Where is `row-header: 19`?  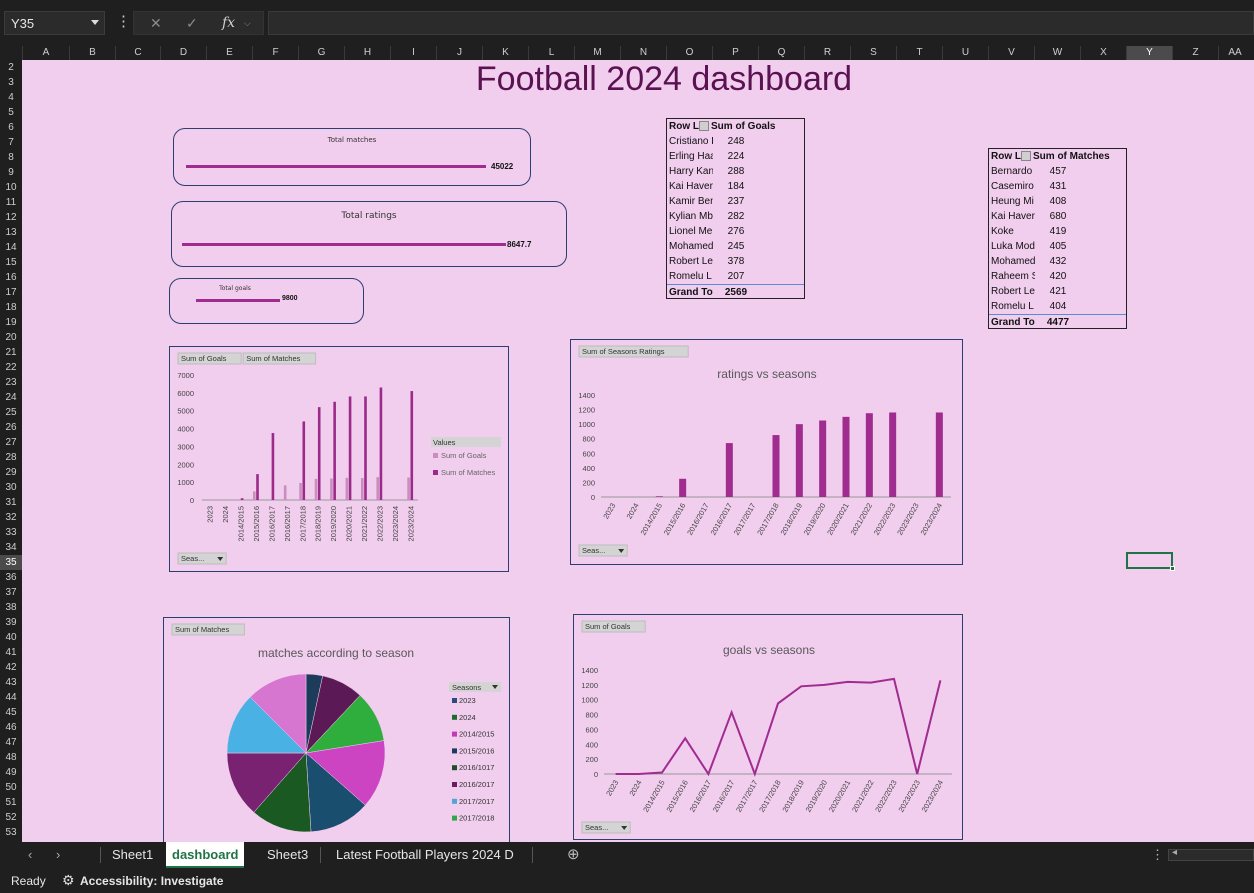 row-header: 19 is located at coordinates (11, 322).